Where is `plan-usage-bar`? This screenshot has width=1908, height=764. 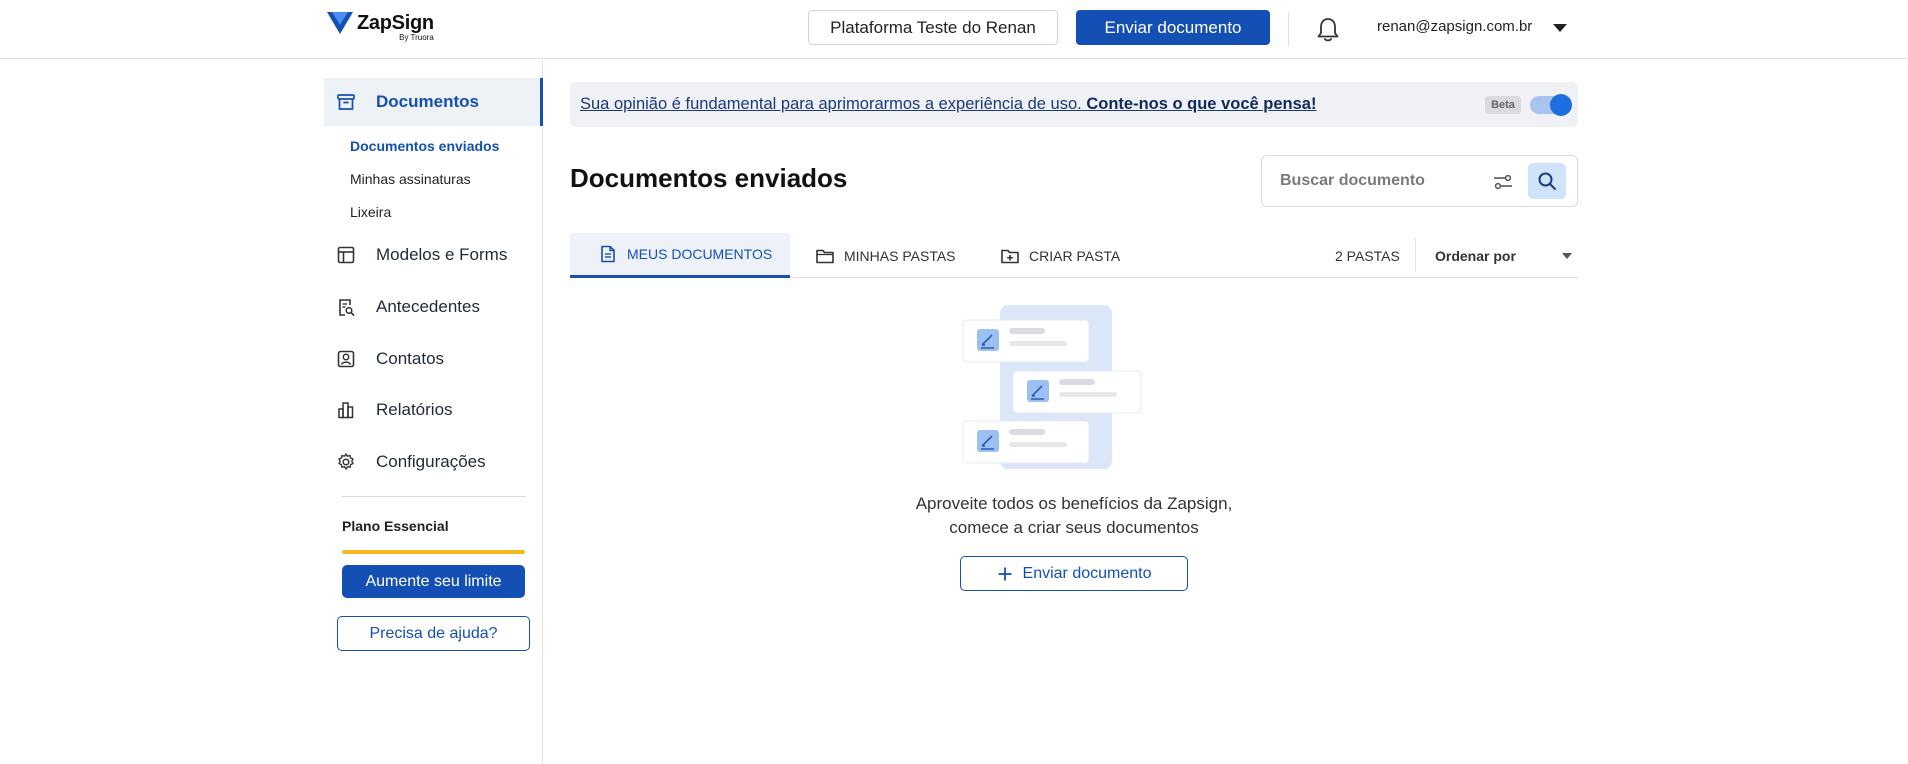
plan-usage-bar is located at coordinates (433, 552).